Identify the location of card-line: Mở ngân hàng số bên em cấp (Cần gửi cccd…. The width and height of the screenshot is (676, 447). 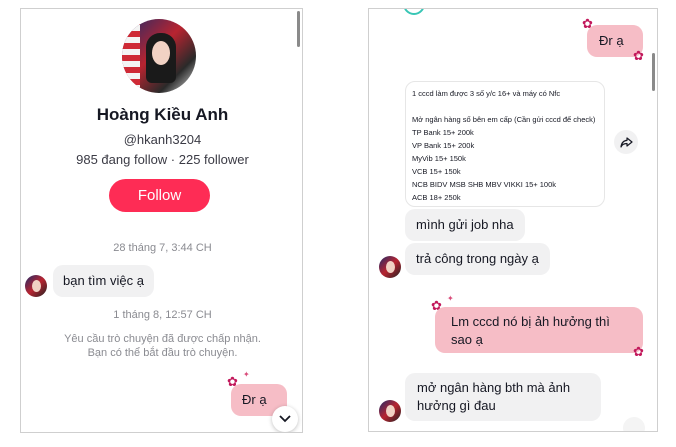
(504, 119).